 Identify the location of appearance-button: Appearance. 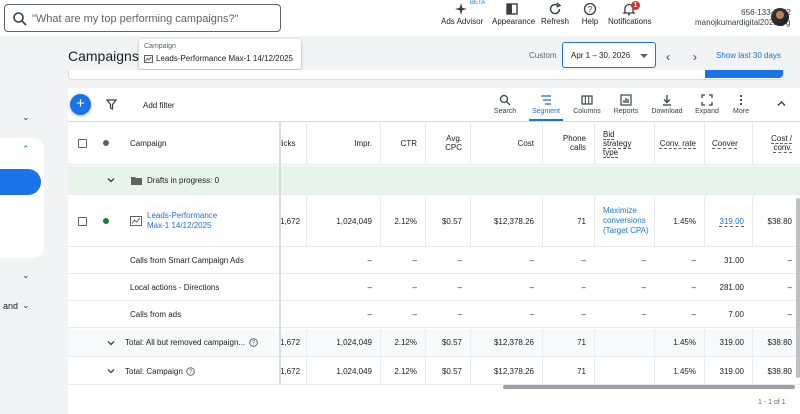
(514, 18).